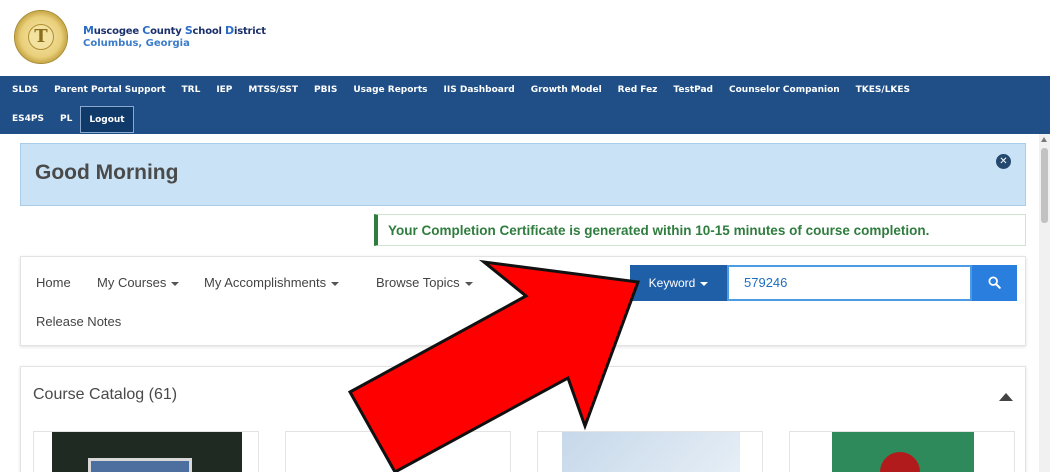 The image size is (1050, 472). Describe the element at coordinates (107, 172) in the screenshot. I see `greeting-text: Good Morning` at that location.